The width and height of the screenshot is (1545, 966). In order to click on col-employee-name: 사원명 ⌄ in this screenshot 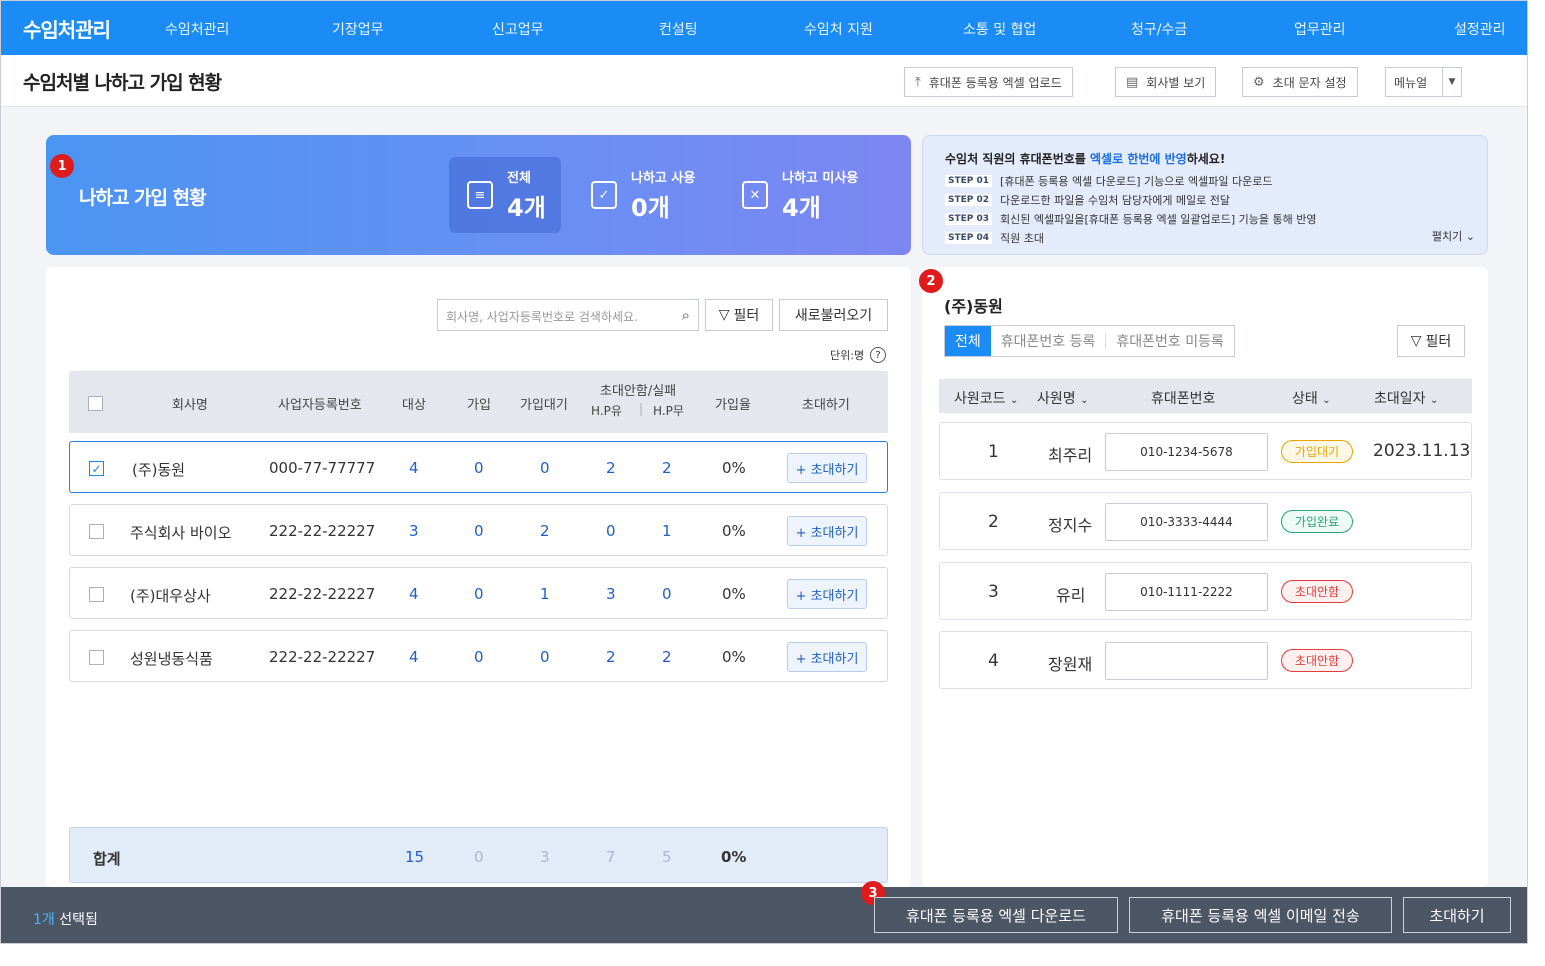, I will do `click(1062, 398)`.